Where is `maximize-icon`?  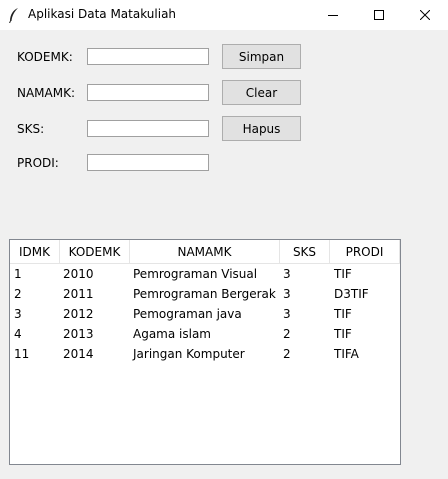
maximize-icon is located at coordinates (379, 15).